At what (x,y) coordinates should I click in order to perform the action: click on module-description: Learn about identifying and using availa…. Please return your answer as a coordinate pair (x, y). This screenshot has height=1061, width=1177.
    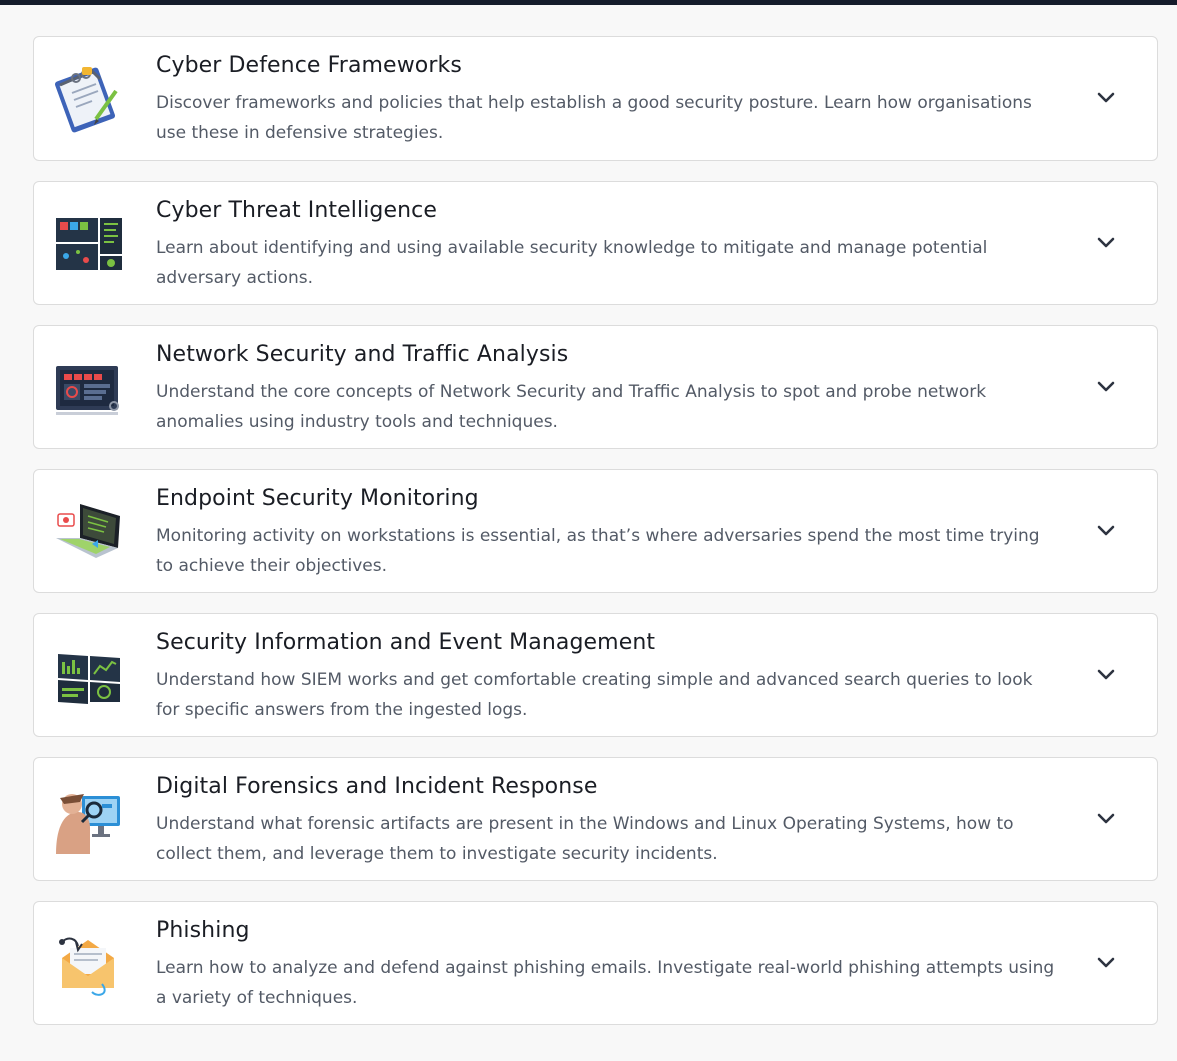
    Looking at the image, I should click on (572, 263).